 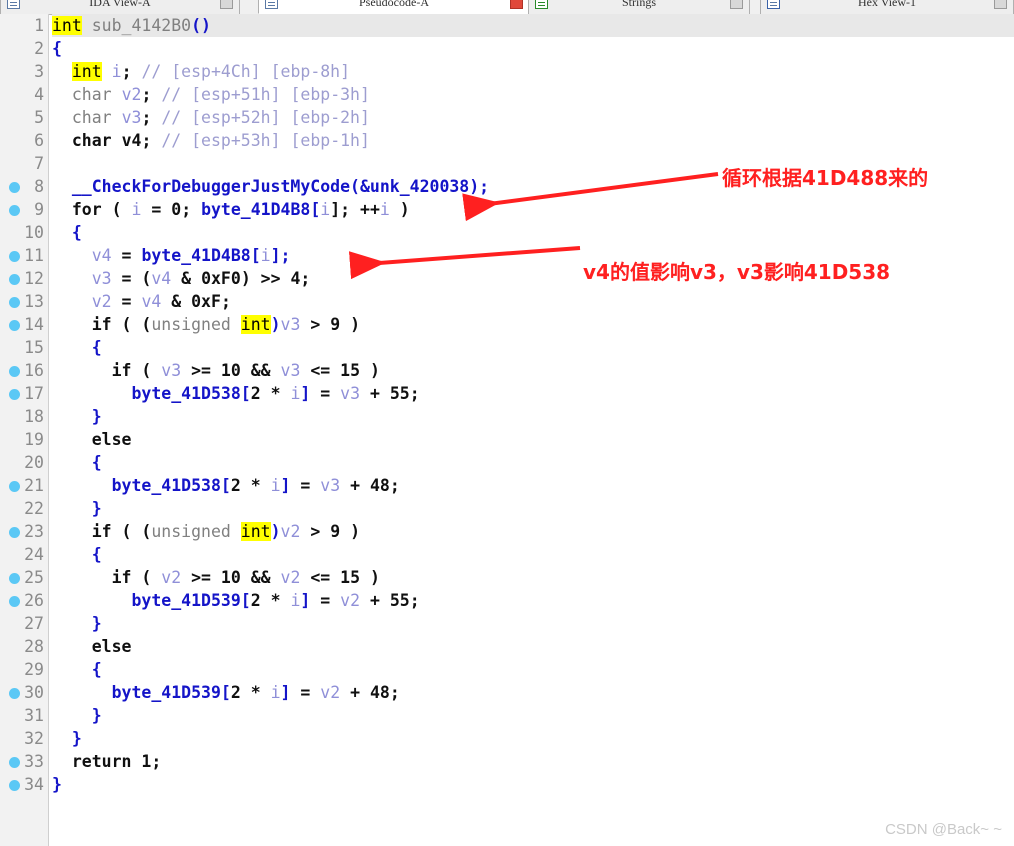 I want to click on code-line: 14 if ( (unsigned int)v3 > 9 ), so click(x=507, y=324).